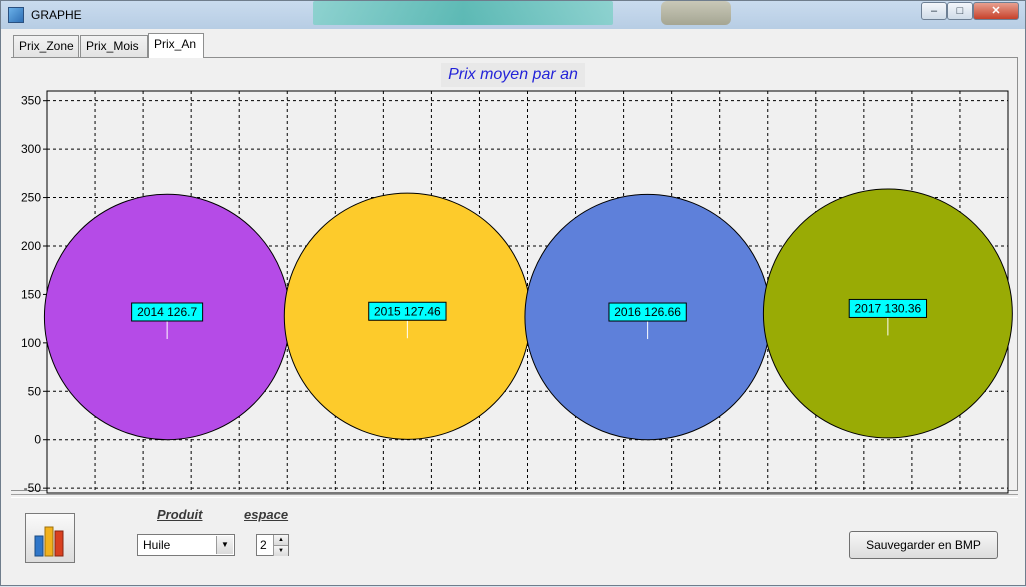  What do you see at coordinates (514, 496) in the screenshot?
I see `divider` at bounding box center [514, 496].